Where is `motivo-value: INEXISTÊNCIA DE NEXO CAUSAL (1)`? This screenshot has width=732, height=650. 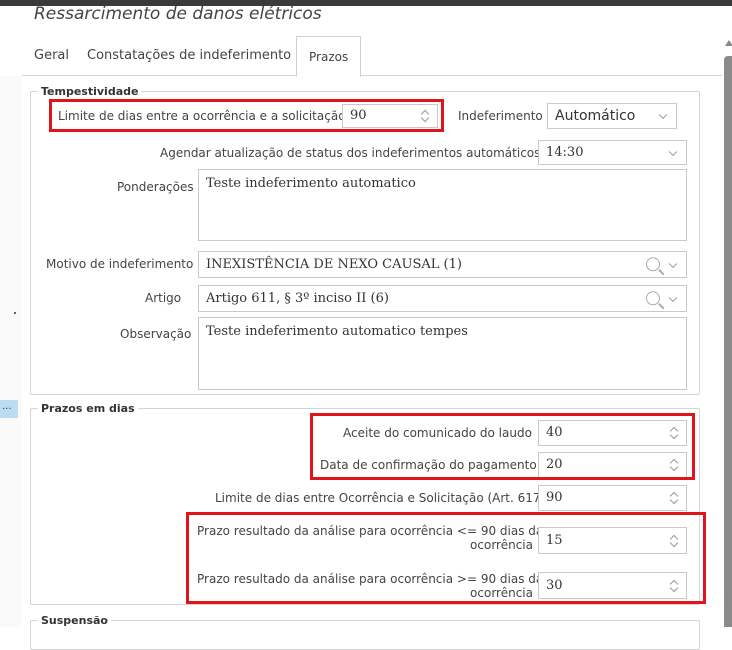 motivo-value: INEXISTÊNCIA DE NEXO CAUSAL (1) is located at coordinates (334, 264).